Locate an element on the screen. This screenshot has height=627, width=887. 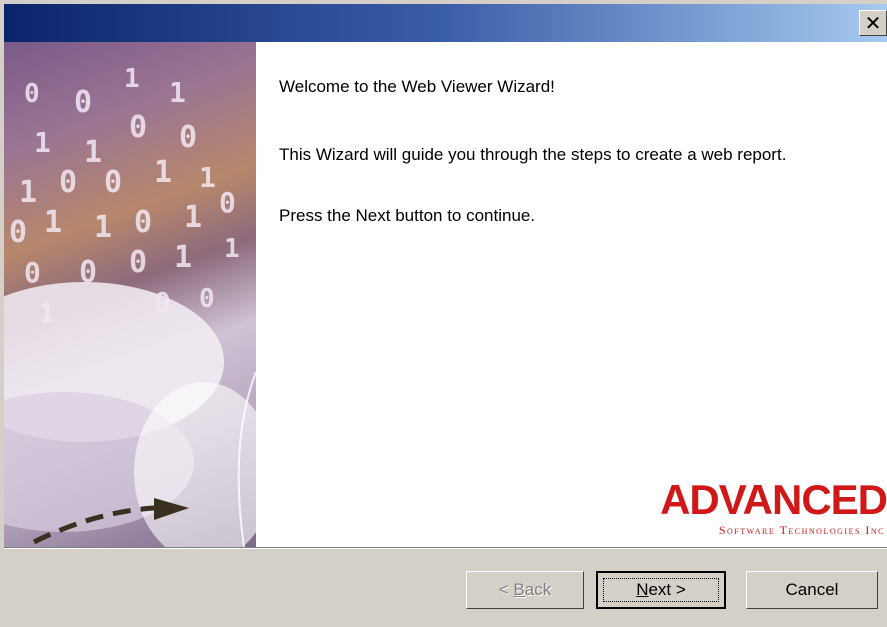
back-button: < Back is located at coordinates (525, 590).